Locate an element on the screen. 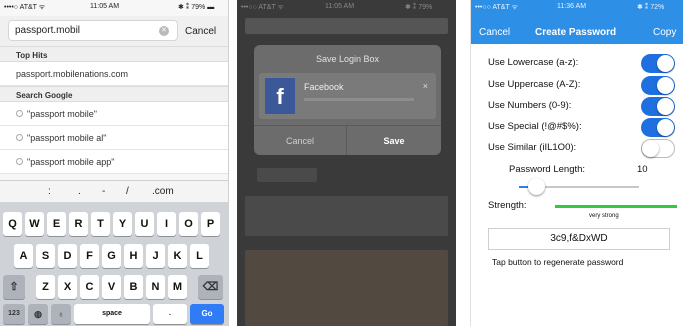 The height and width of the screenshot is (326, 683). toggle-numbers is located at coordinates (658, 106).